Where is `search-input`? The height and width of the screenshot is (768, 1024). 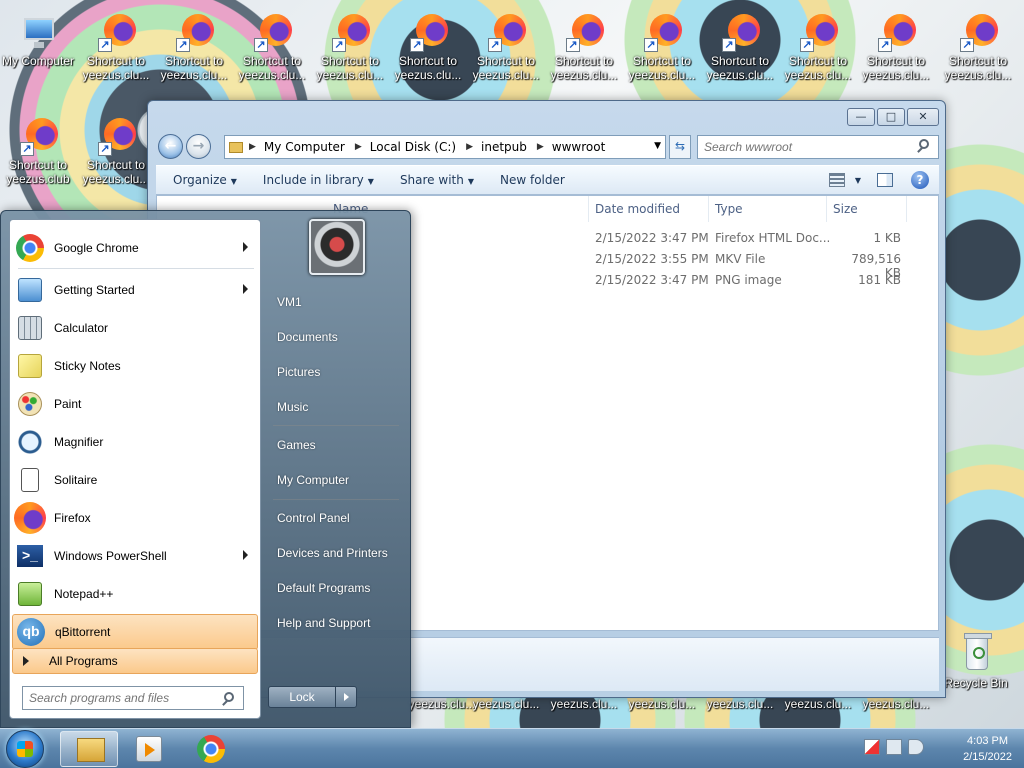 search-input is located at coordinates (818, 147).